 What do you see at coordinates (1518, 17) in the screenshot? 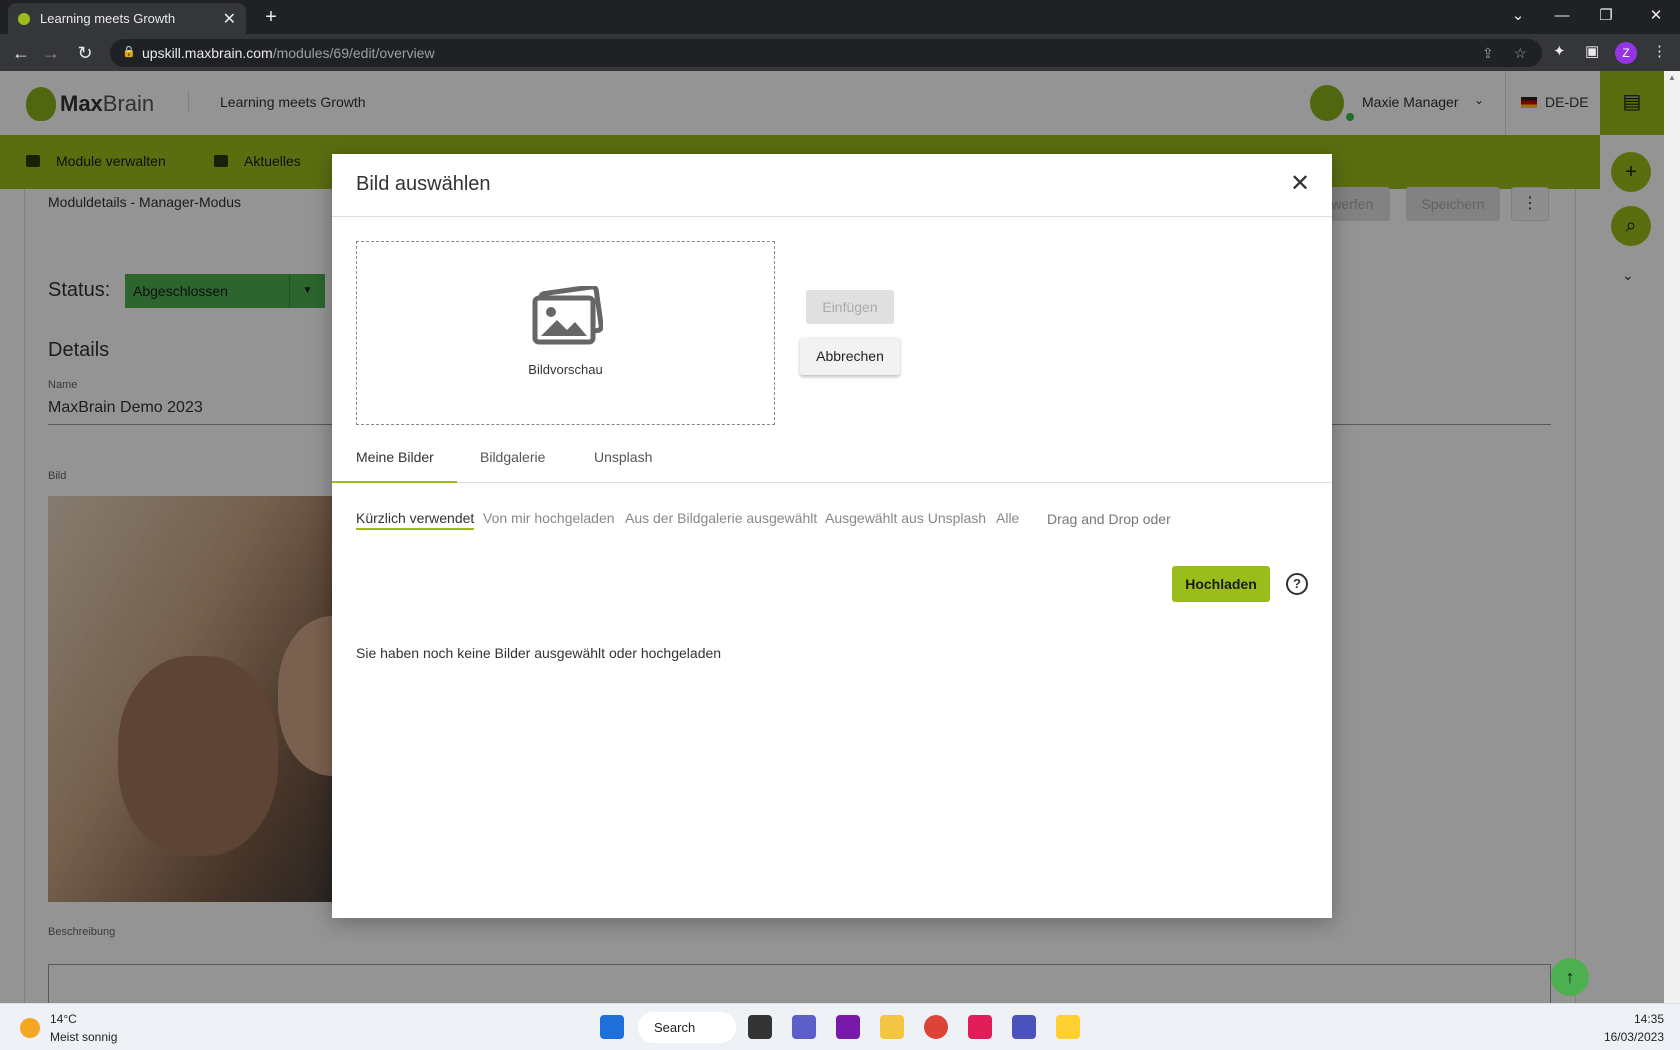
I see `tab-search-icon: ⌄` at bounding box center [1518, 17].